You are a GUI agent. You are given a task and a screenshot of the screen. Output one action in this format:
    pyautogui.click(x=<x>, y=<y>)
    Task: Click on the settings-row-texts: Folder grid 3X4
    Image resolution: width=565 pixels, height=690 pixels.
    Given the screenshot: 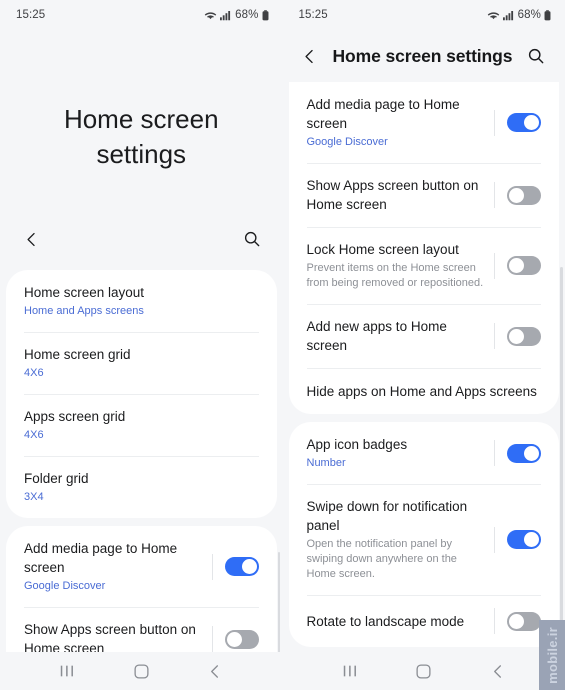 What is the action you would take?
    pyautogui.click(x=141, y=487)
    